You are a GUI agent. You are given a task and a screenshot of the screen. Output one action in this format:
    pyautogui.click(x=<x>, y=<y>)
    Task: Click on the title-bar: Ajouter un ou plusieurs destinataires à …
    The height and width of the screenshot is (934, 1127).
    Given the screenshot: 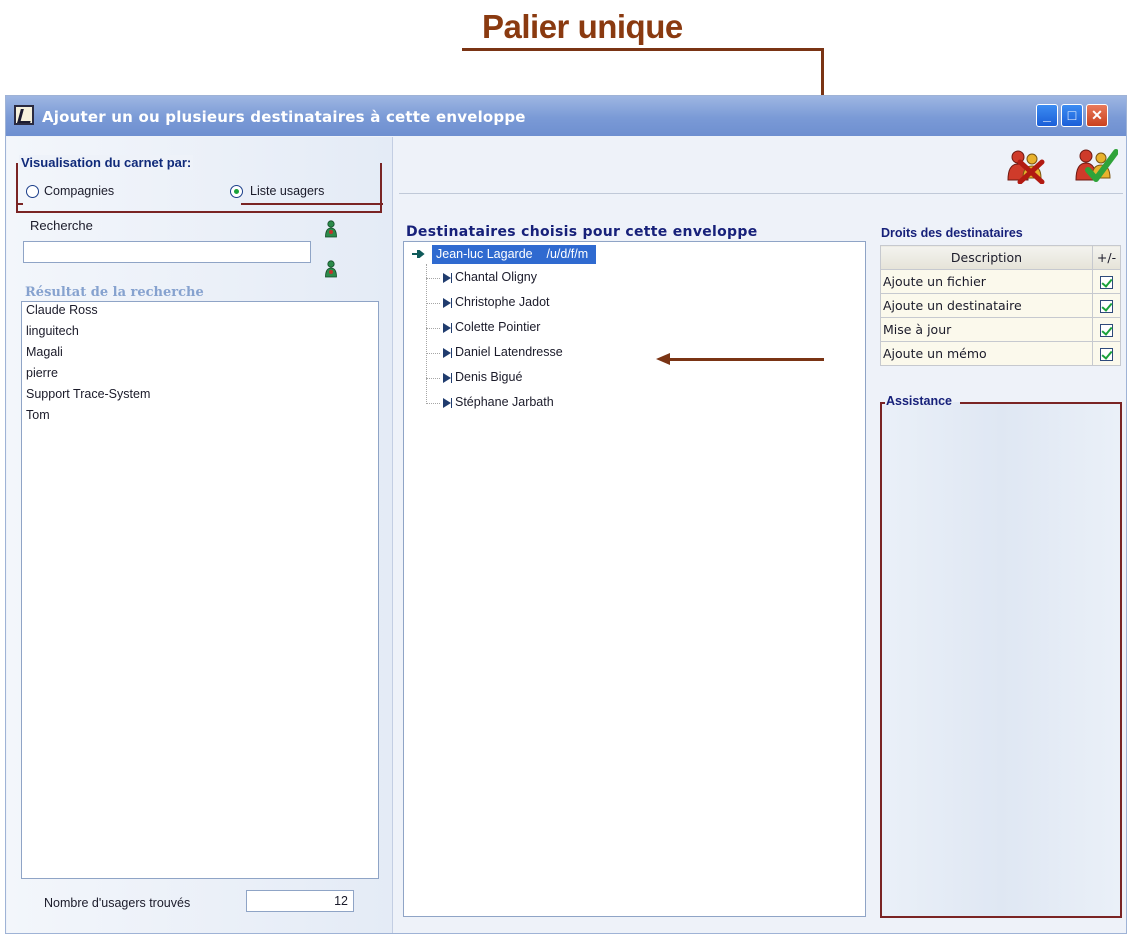 What is the action you would take?
    pyautogui.click(x=566, y=116)
    